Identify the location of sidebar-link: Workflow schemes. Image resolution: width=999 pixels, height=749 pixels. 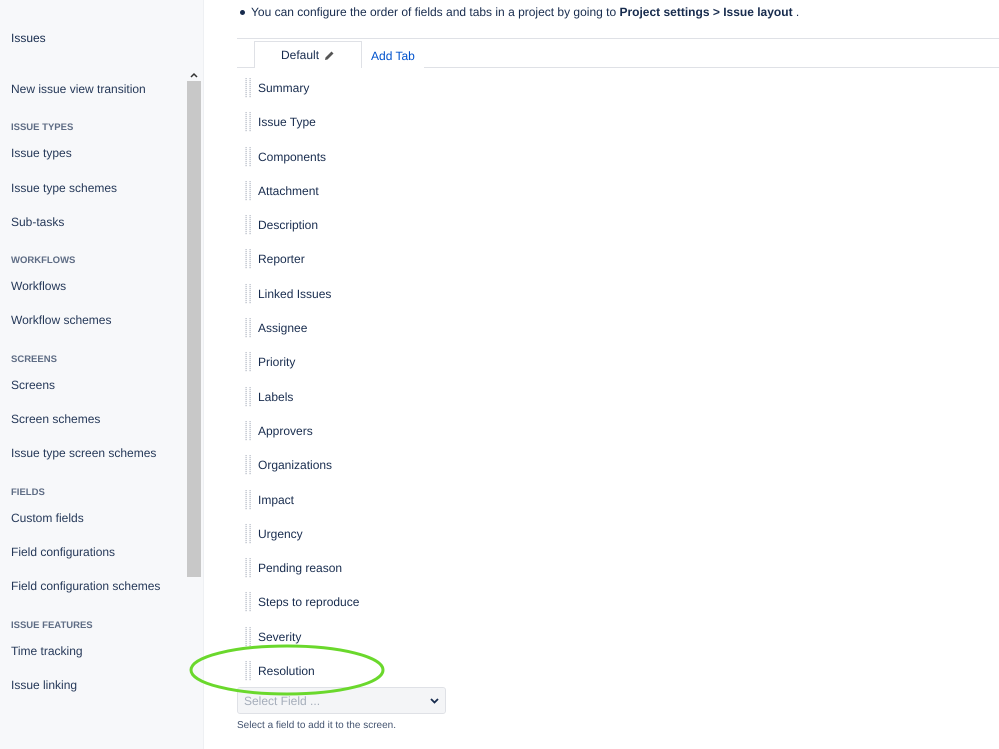
(61, 320).